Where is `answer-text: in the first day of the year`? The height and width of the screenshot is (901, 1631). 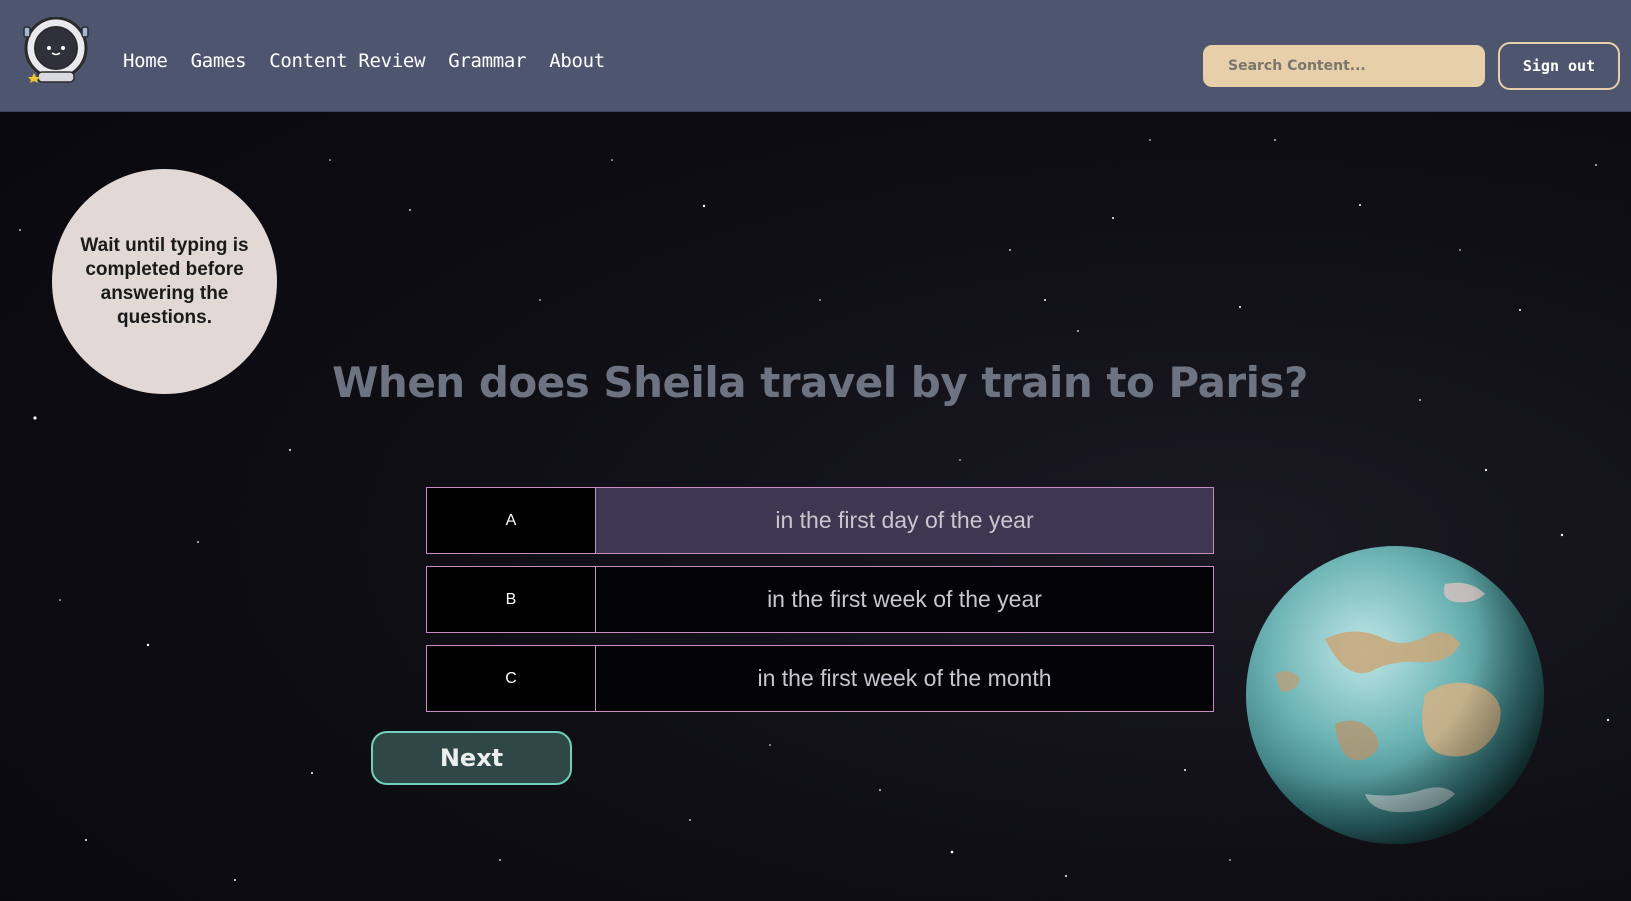 answer-text: in the first day of the year is located at coordinates (904, 520).